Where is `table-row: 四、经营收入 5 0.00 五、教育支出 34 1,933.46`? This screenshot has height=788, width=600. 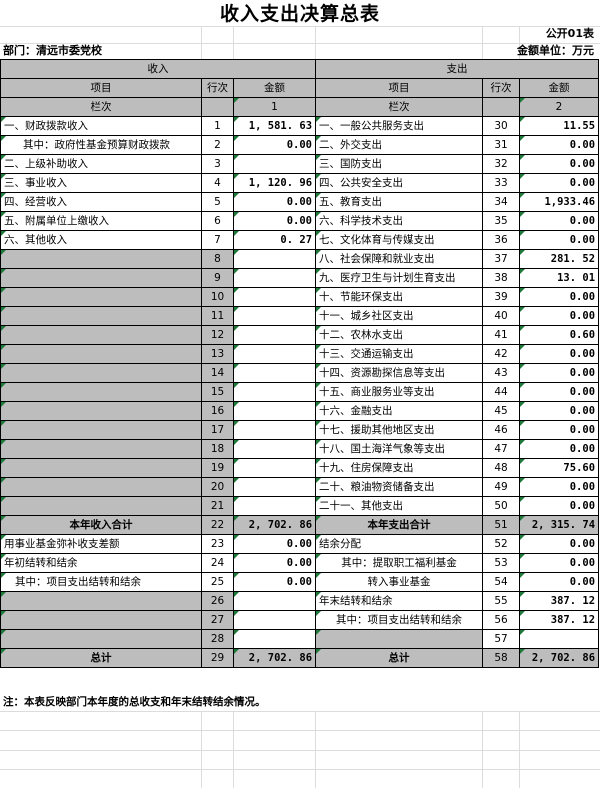
table-row: 四、经营收入 5 0.00 五、教育支出 34 1,933.46 is located at coordinates (300, 202).